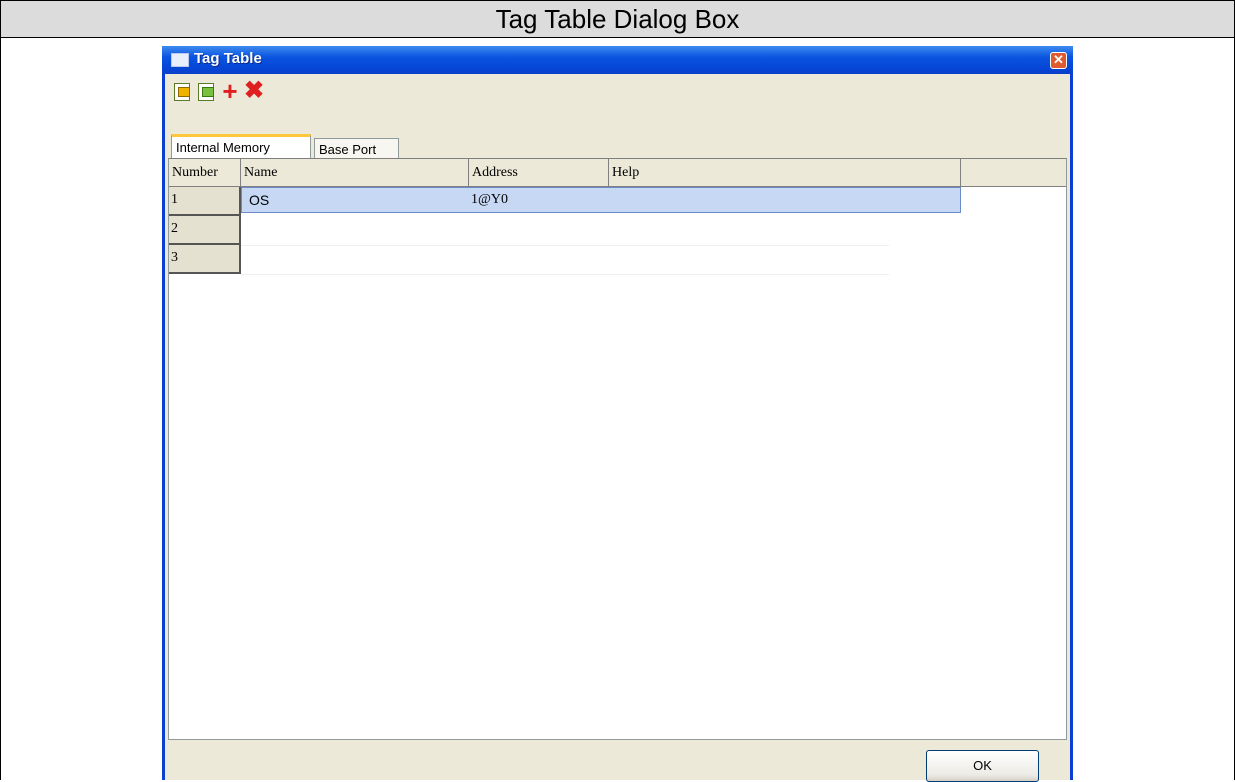  What do you see at coordinates (1013, 173) in the screenshot?
I see `column-header-filler` at bounding box center [1013, 173].